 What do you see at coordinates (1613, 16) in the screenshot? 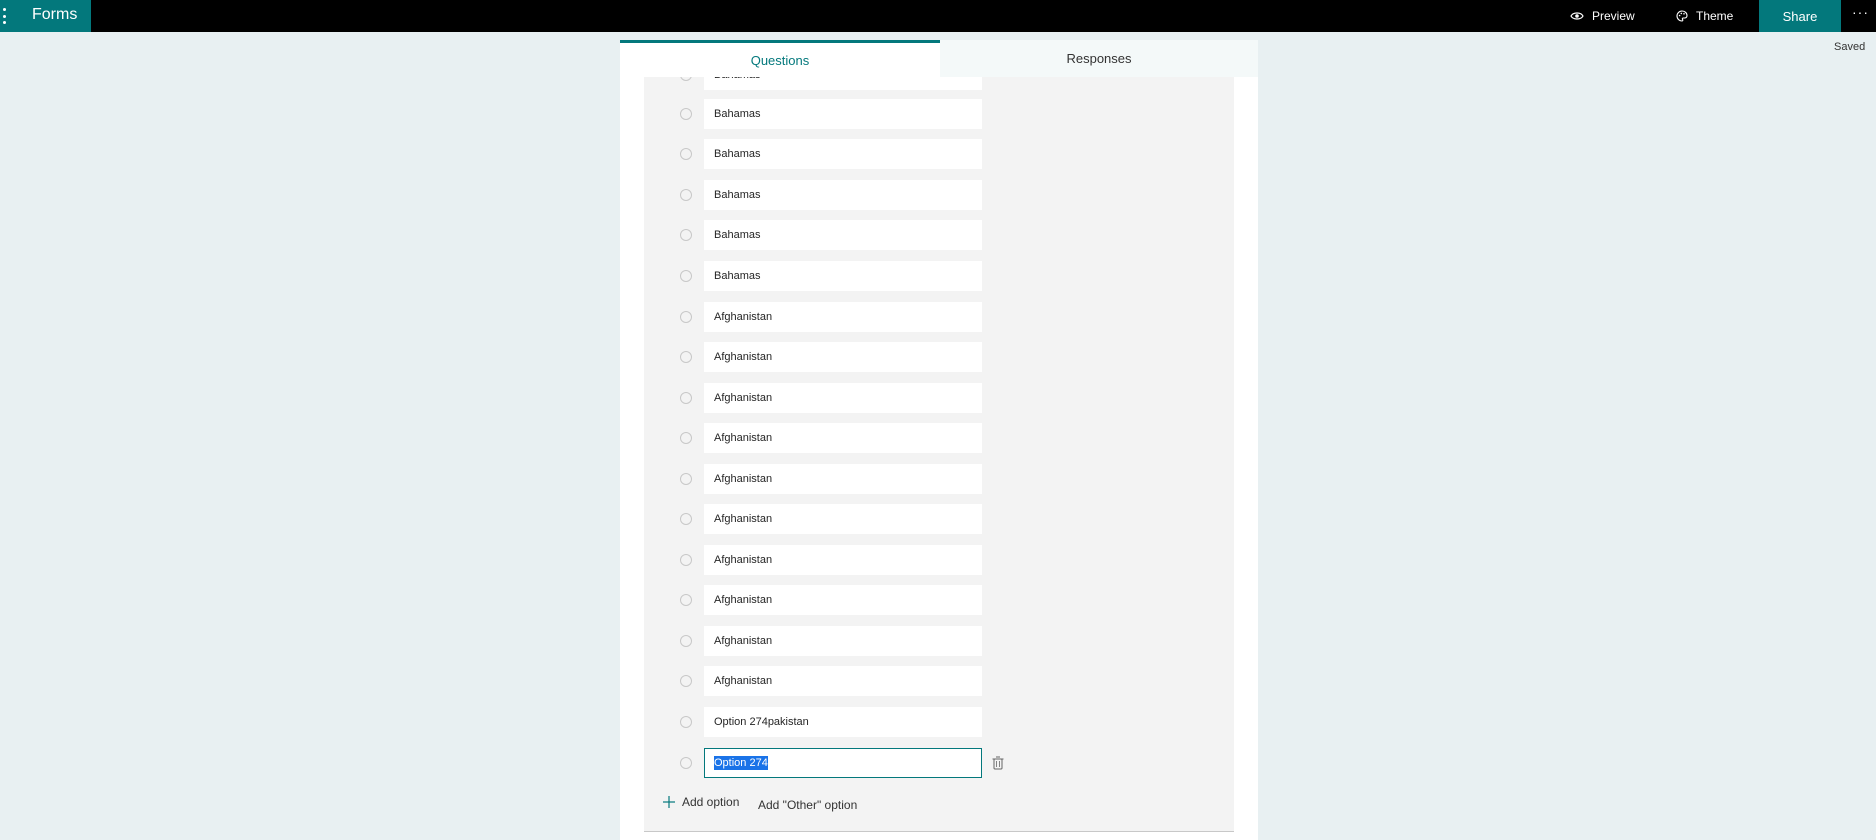
I see `preview-label: Preview` at bounding box center [1613, 16].